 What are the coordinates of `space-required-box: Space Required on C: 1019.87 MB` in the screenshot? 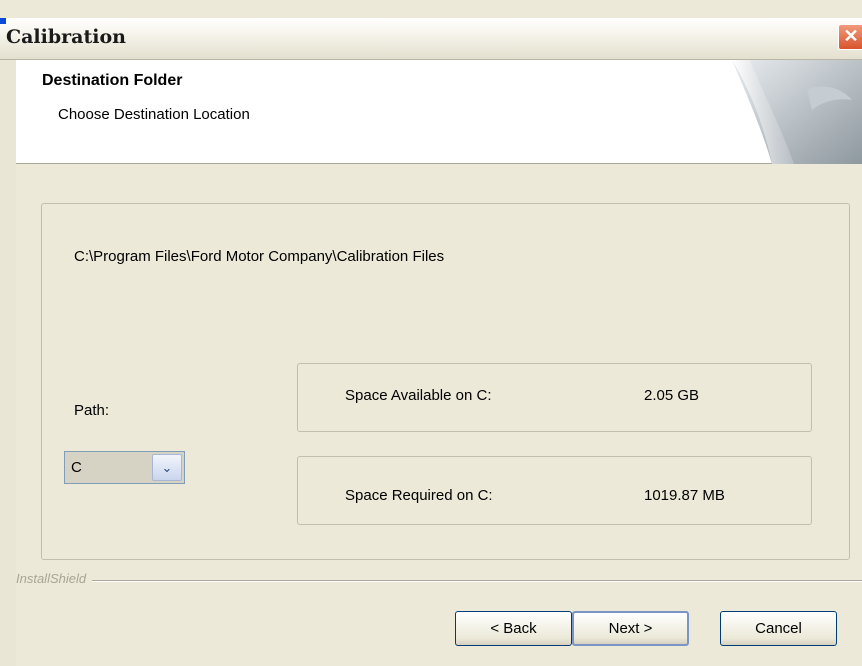 It's located at (554, 490).